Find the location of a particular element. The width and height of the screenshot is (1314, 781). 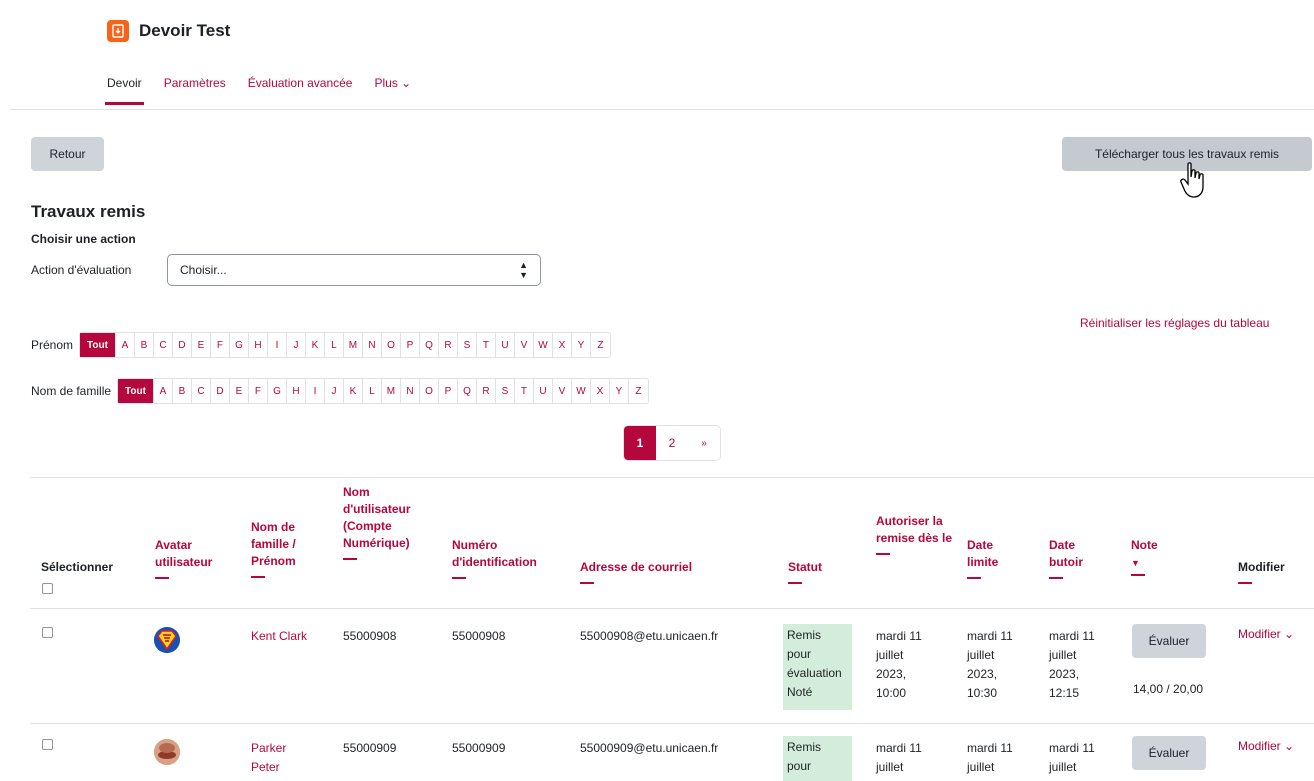

select-all-checkbox is located at coordinates (47, 588).